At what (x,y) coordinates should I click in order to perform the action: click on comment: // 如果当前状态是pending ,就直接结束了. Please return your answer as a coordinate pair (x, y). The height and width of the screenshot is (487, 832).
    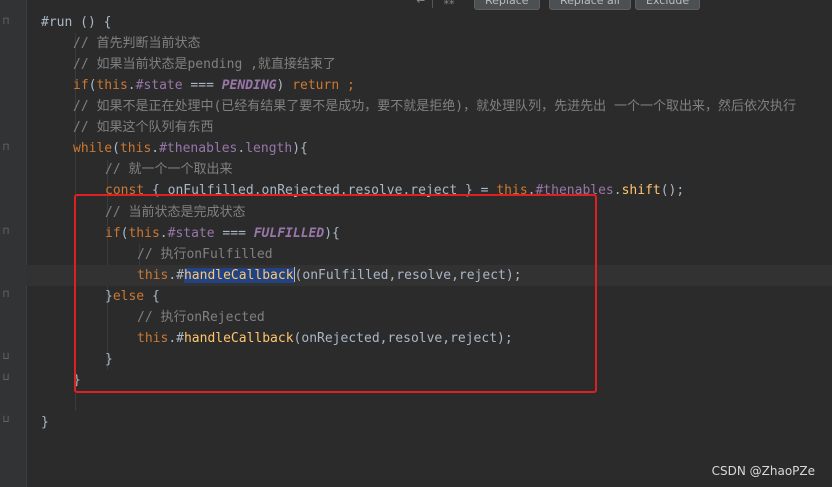
    Looking at the image, I should click on (204, 64).